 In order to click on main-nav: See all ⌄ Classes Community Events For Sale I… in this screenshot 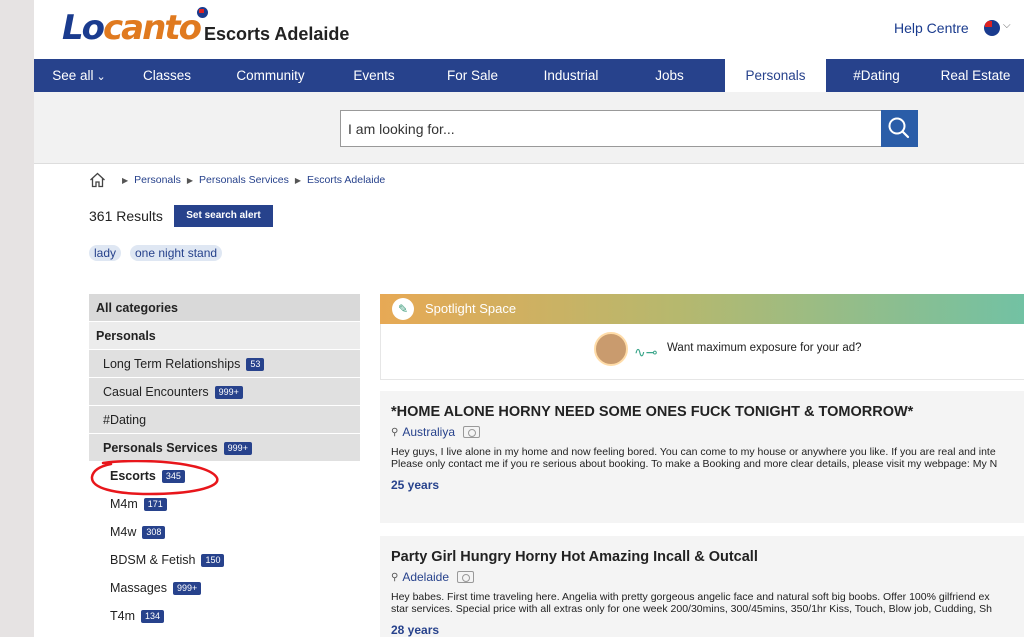, I will do `click(529, 75)`.